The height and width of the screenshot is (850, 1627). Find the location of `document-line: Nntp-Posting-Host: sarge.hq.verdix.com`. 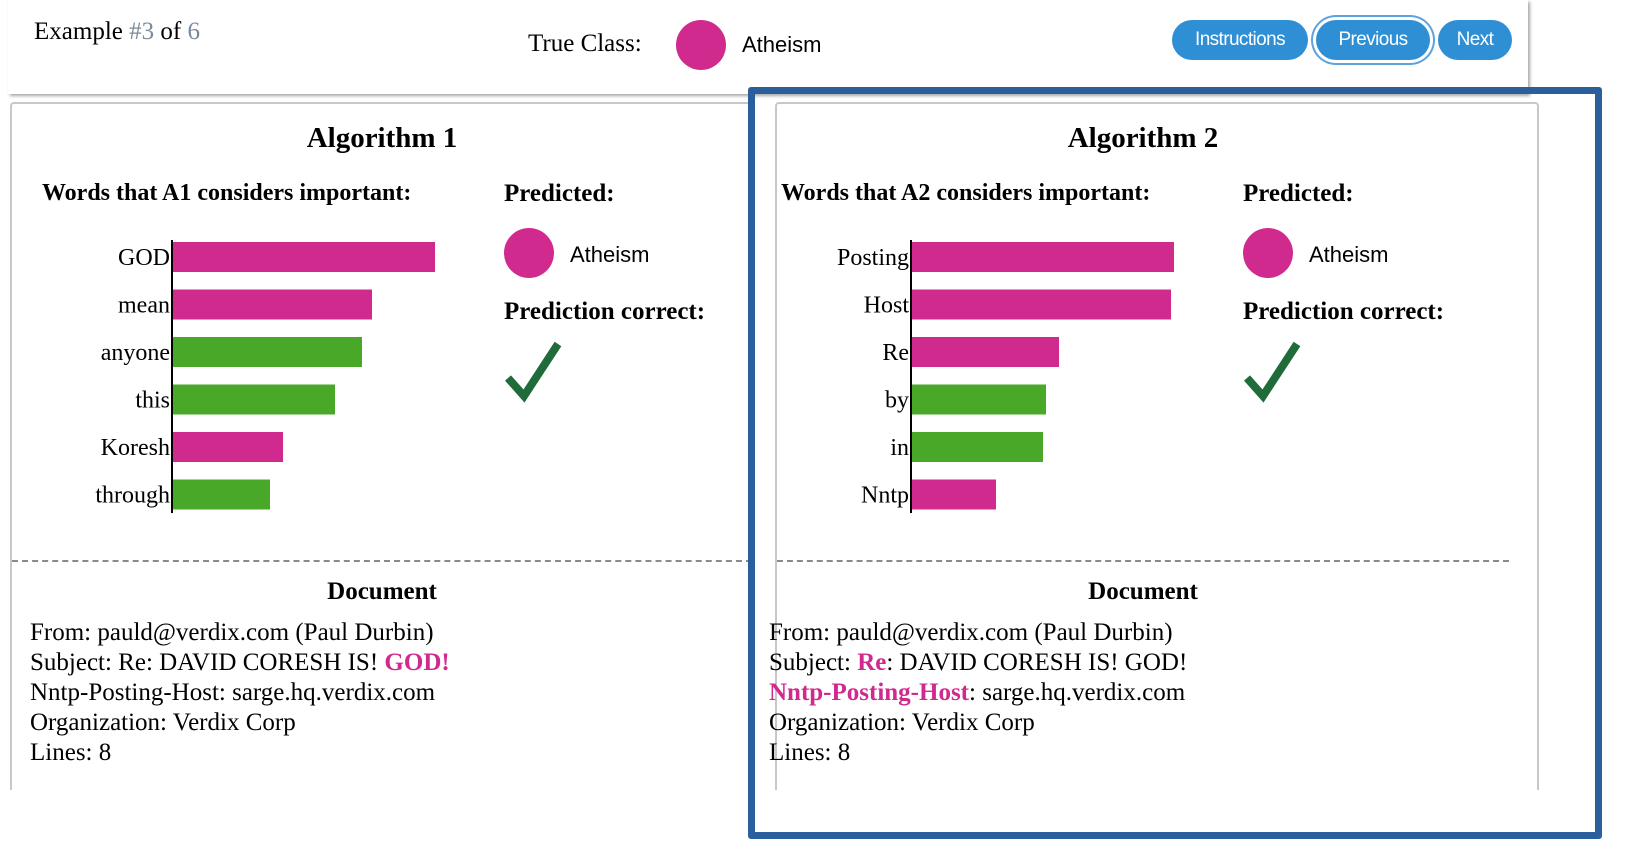

document-line: Nntp-Posting-Host: sarge.hq.verdix.com is located at coordinates (233, 692).